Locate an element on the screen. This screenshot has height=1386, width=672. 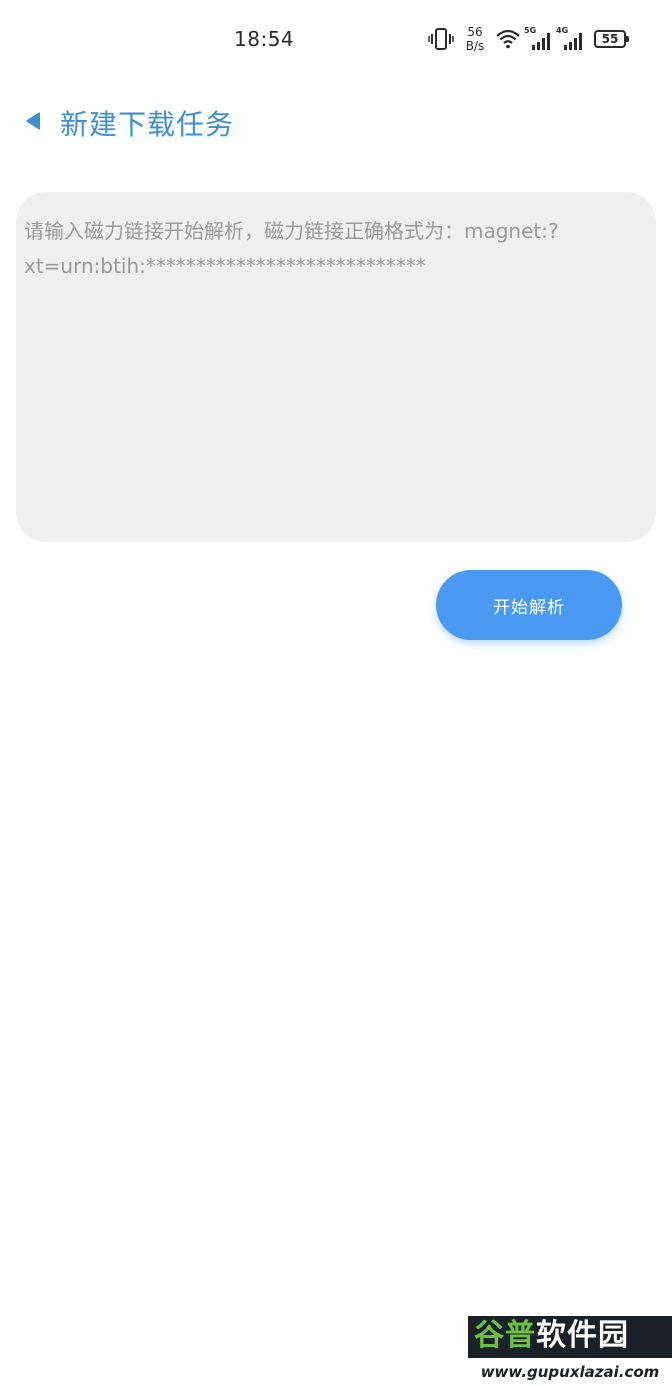
watermark-url: www.gupuxlazai.com is located at coordinates (570, 1372).